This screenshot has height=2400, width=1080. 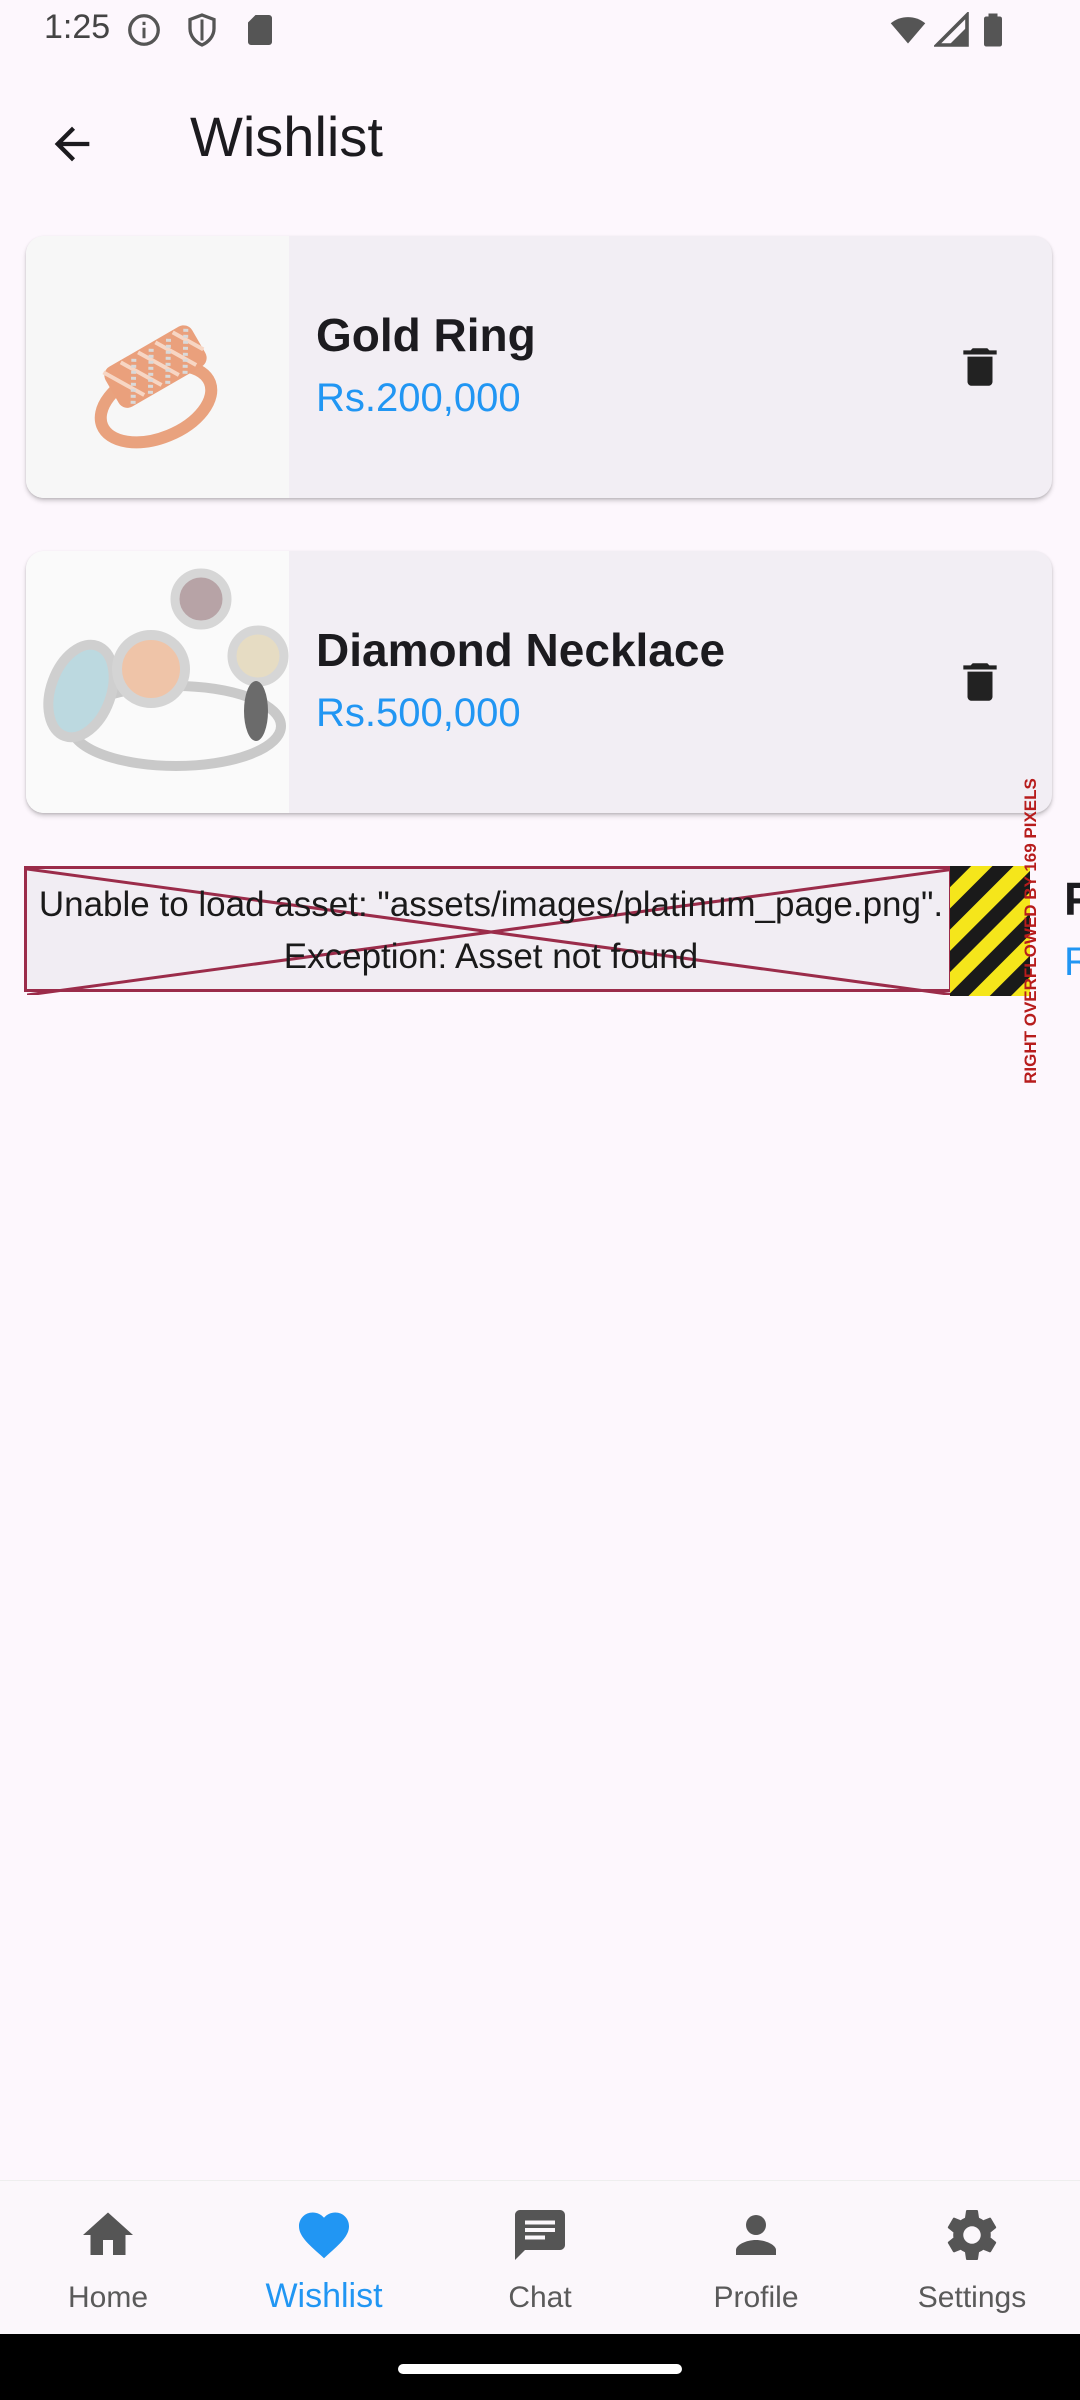 I want to click on nav-settings: Settings, so click(x=972, y=2258).